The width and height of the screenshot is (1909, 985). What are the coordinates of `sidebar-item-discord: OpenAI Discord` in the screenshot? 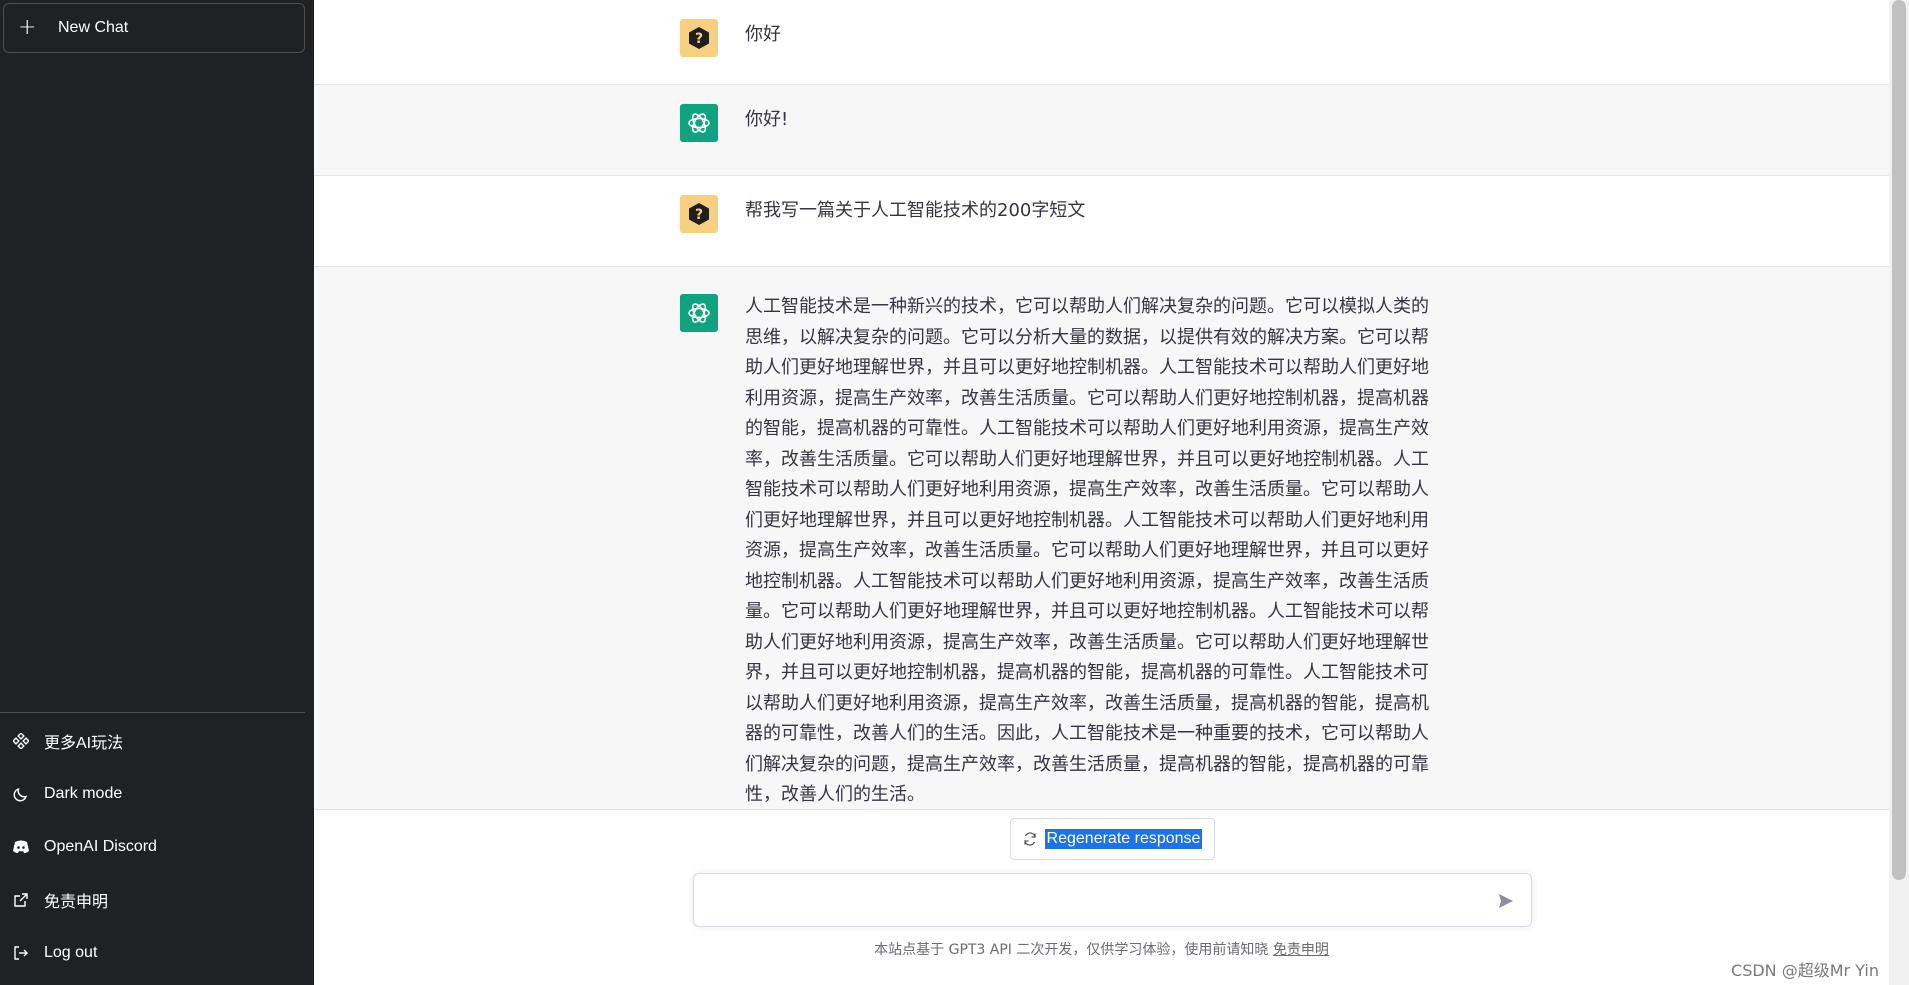 It's located at (157, 846).